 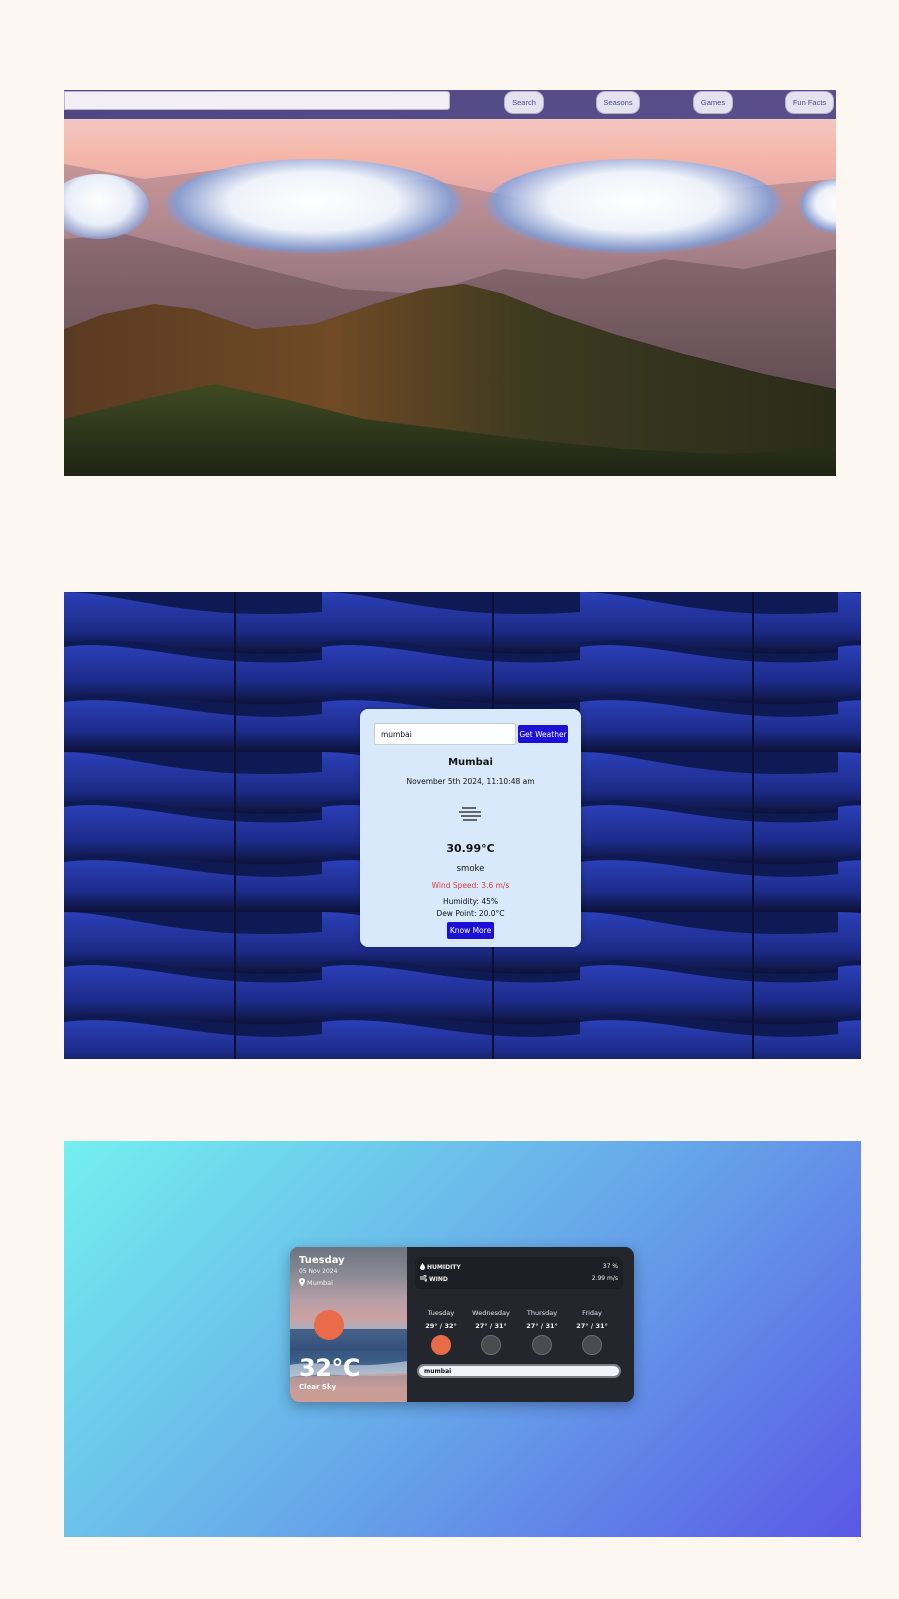 What do you see at coordinates (470, 848) in the screenshot?
I see `temperature: 30.99°C` at bounding box center [470, 848].